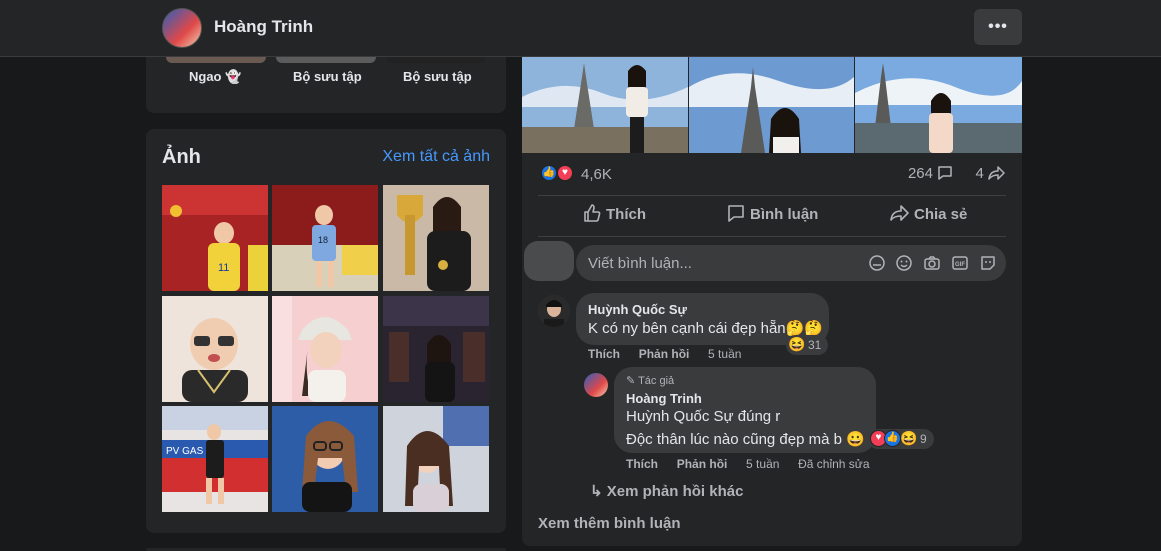 The height and width of the screenshot is (551, 1161). Describe the element at coordinates (791, 263) in the screenshot. I see `comment-input: Viết bình luận... GIF` at that location.